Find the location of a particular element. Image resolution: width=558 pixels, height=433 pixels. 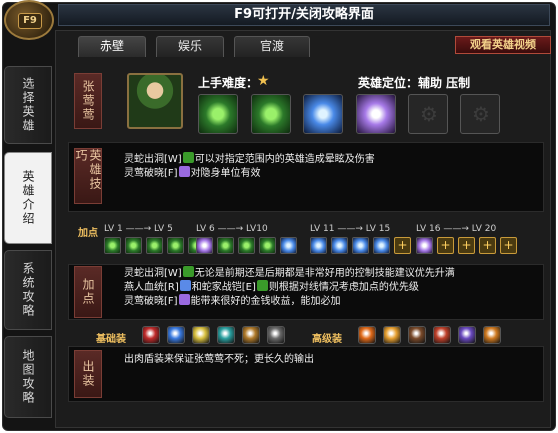

basic-gear-label: 基础装 is located at coordinates (111, 339).